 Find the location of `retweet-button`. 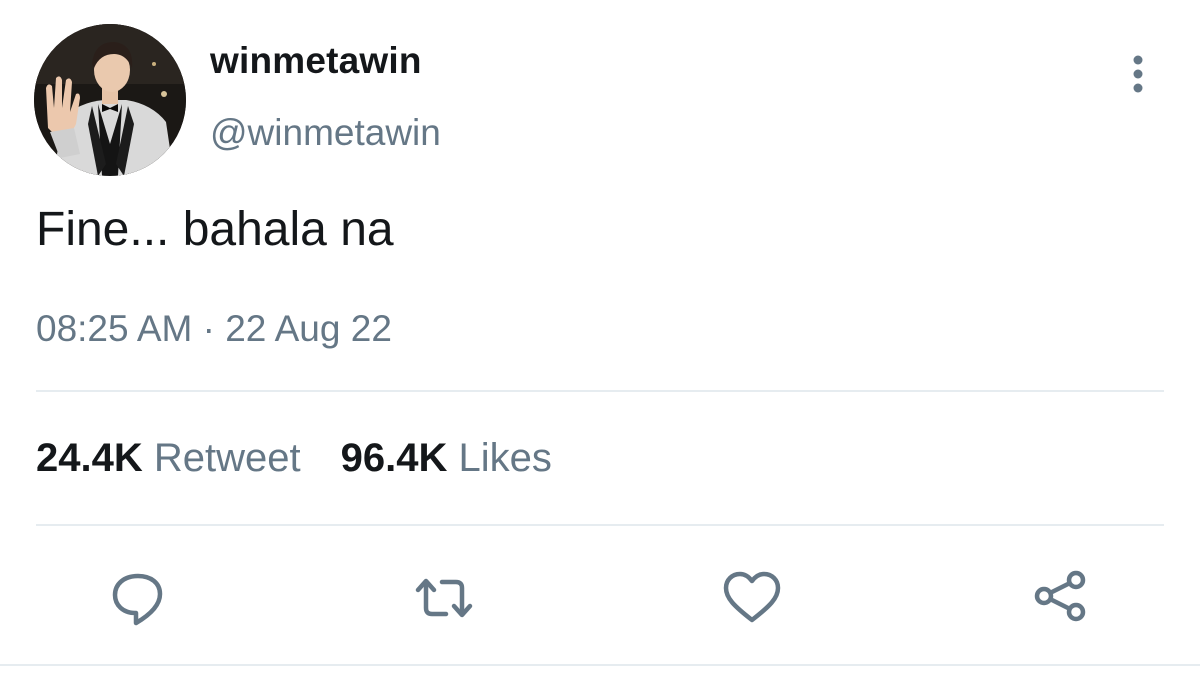

retweet-button is located at coordinates (444, 598).